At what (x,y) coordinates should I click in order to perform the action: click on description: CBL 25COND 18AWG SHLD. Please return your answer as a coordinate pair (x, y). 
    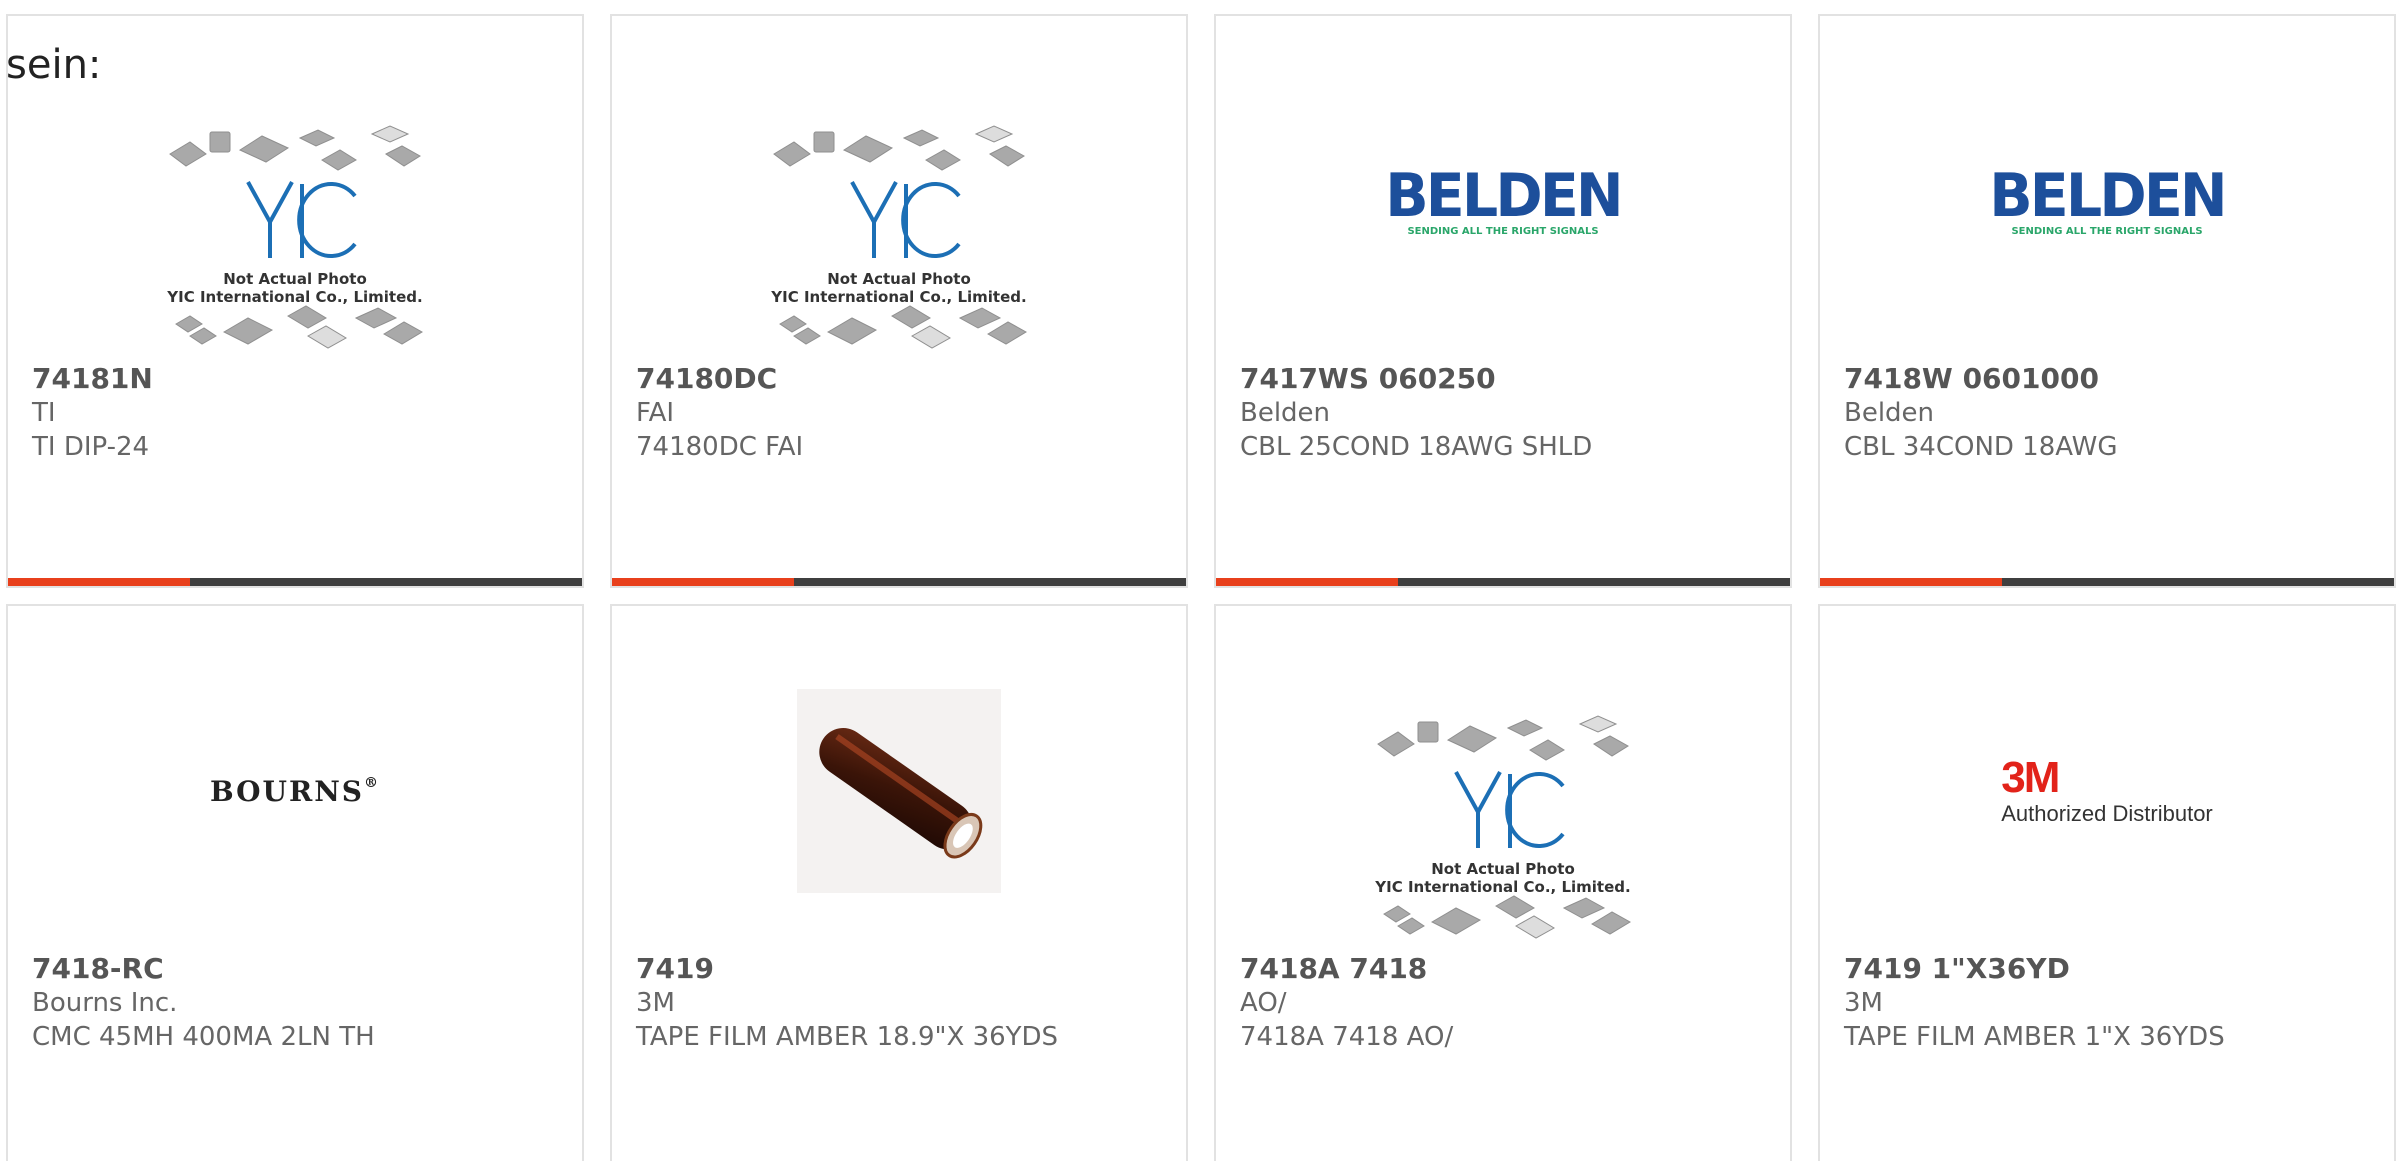
    Looking at the image, I should click on (1416, 447).